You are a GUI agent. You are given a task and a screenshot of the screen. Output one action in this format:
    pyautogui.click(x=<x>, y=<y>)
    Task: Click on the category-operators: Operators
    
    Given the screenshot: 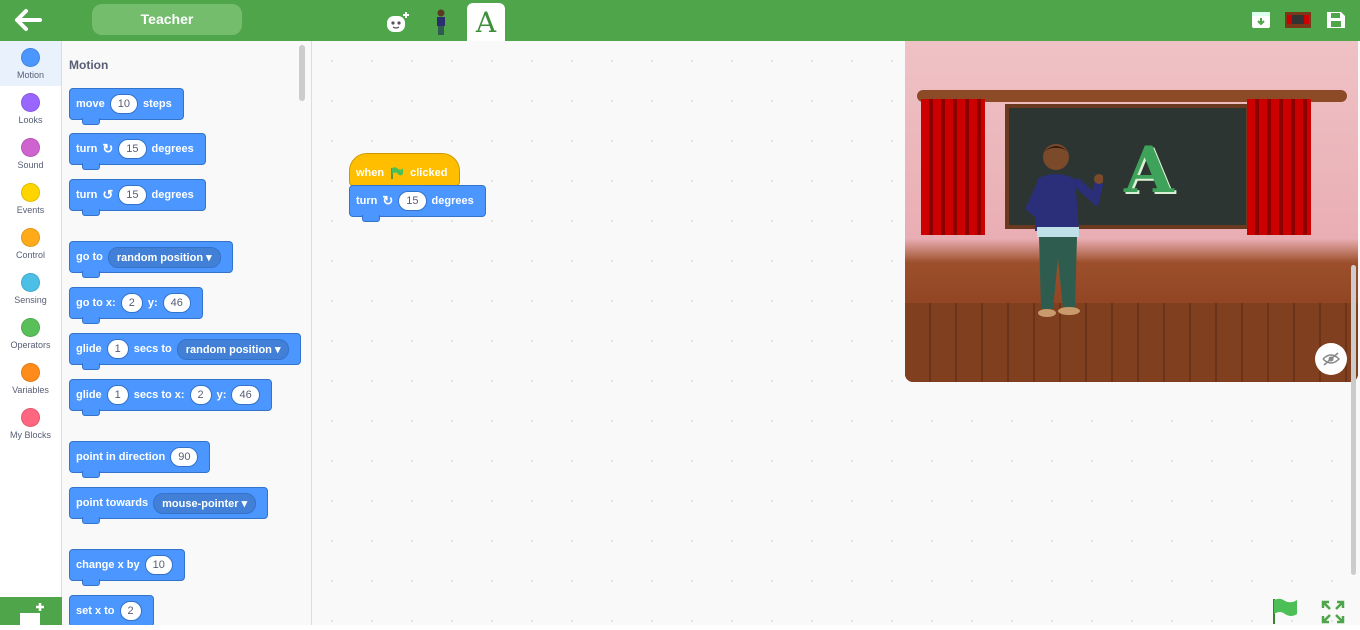 What is the action you would take?
    pyautogui.click(x=30, y=333)
    